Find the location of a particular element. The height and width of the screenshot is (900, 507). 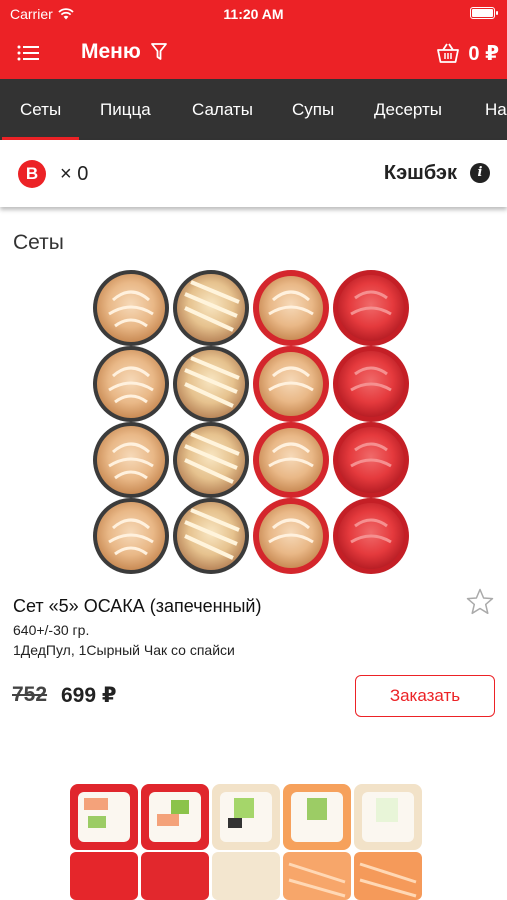

tab-next: На is located at coordinates (496, 109).